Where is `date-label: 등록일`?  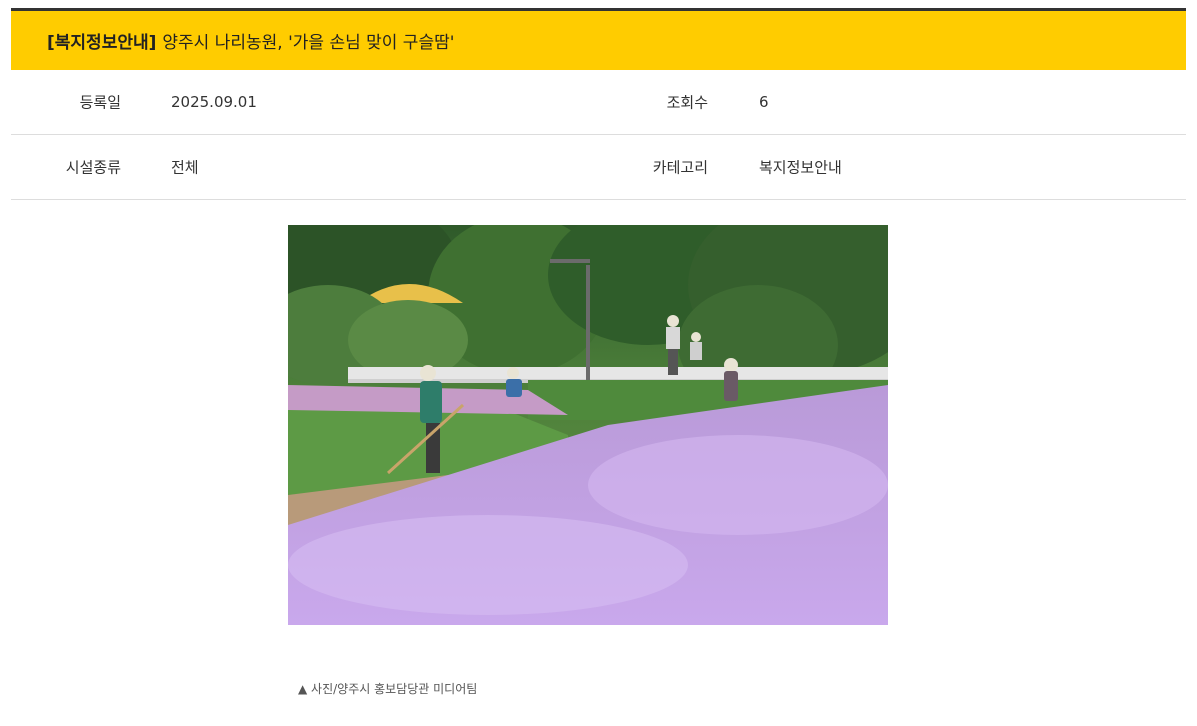 date-label: 등록일 is located at coordinates (100, 102).